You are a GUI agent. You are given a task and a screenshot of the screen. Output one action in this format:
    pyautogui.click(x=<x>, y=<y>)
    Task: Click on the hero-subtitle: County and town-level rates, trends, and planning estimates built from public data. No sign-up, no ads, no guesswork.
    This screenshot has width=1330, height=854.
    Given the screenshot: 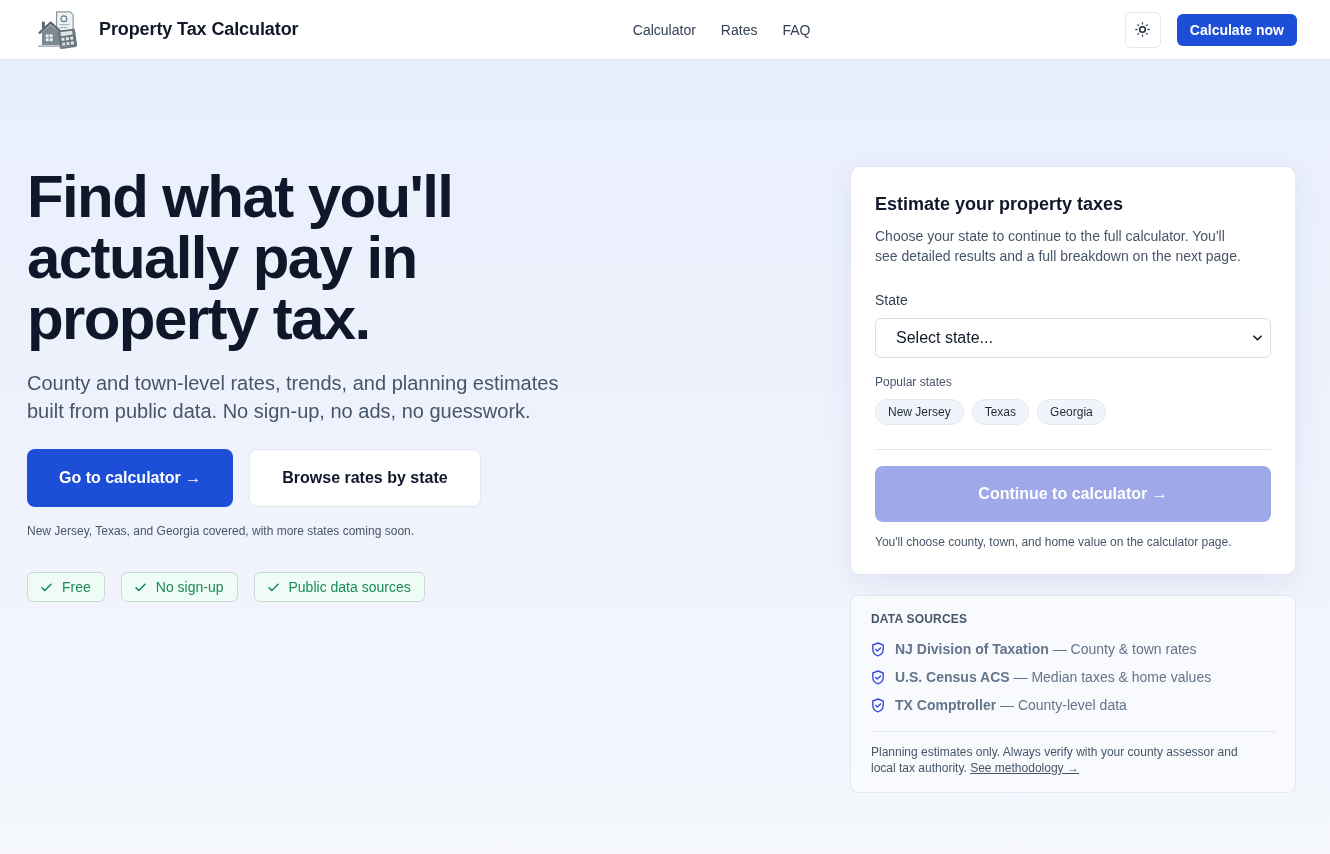 What is the action you would take?
    pyautogui.click(x=293, y=397)
    